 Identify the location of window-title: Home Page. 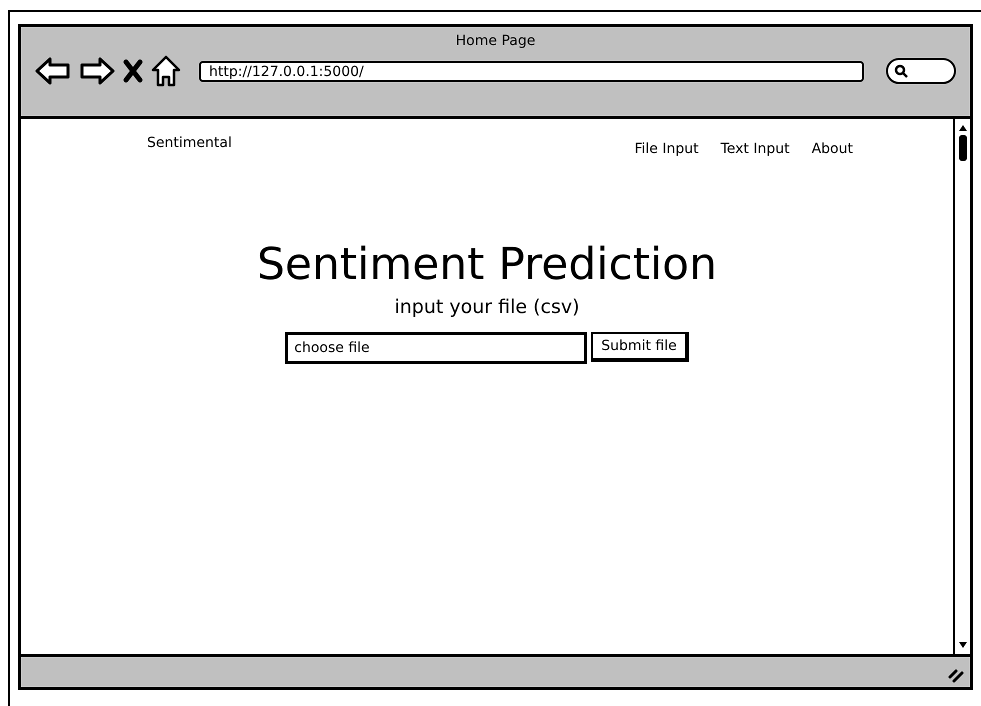
(496, 42).